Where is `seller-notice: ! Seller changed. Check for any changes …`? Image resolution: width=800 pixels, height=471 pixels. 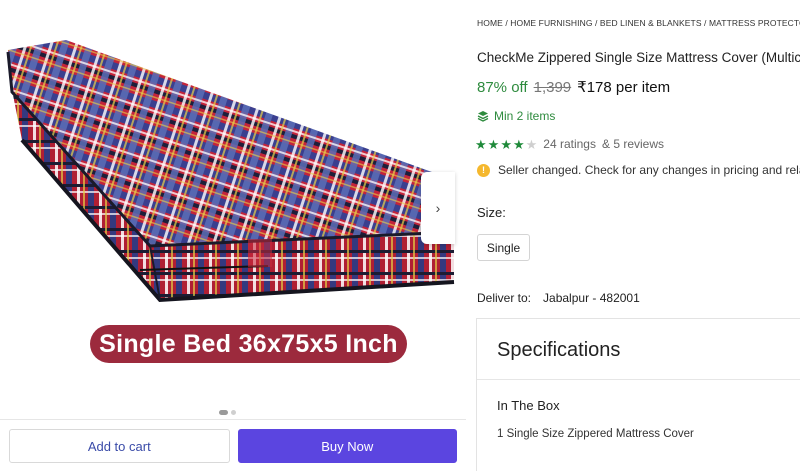
seller-notice: ! Seller changed. Check for any changes … is located at coordinates (638, 170).